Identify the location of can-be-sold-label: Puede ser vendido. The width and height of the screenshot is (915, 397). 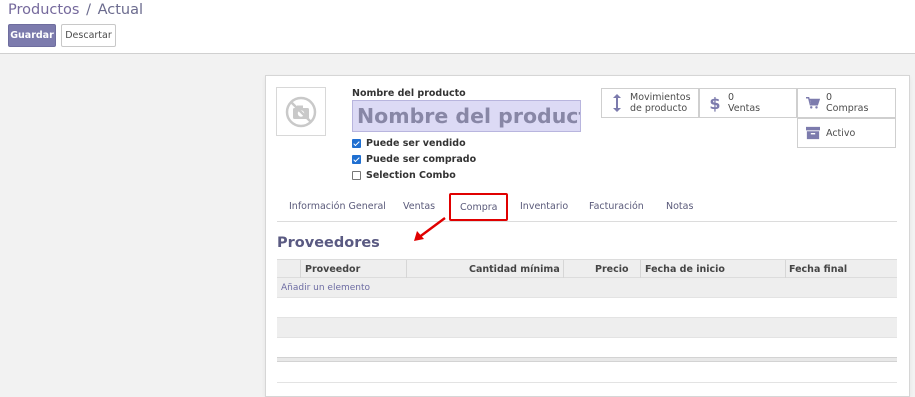
(416, 143).